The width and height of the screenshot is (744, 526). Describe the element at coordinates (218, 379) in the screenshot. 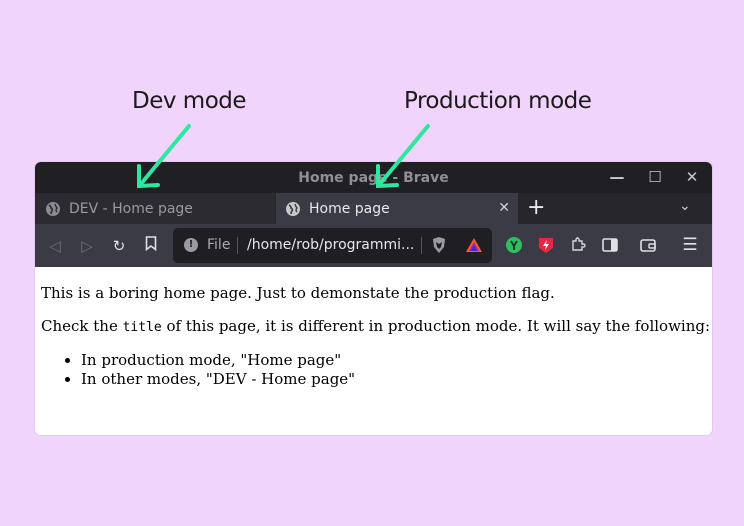

I see `list-item: In other modes, "DEV - Home page"` at that location.